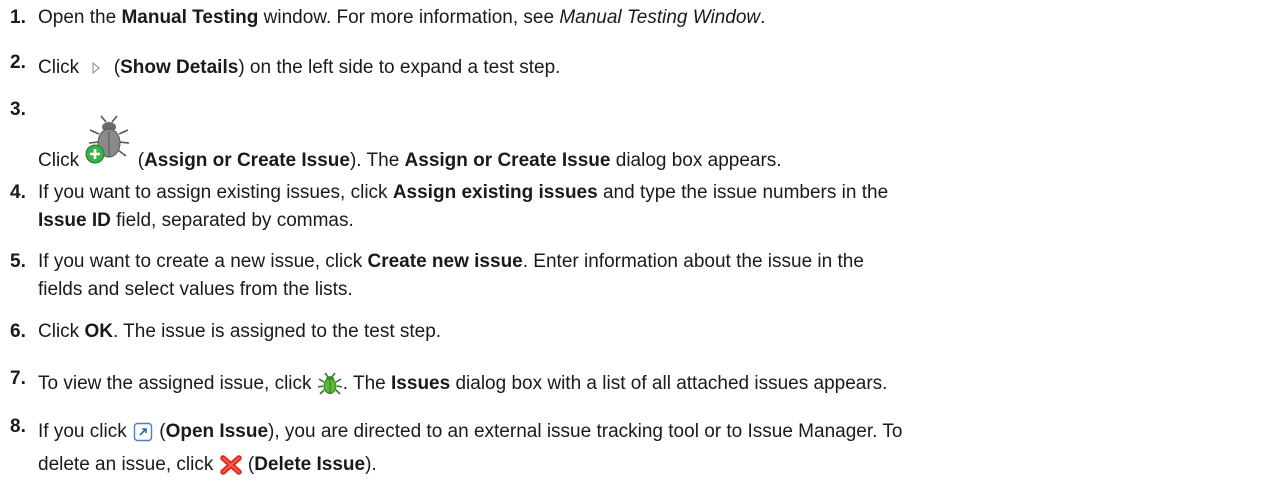 The height and width of the screenshot is (489, 1276). Describe the element at coordinates (310, 464) in the screenshot. I see `ui-term: Delete Issue` at that location.